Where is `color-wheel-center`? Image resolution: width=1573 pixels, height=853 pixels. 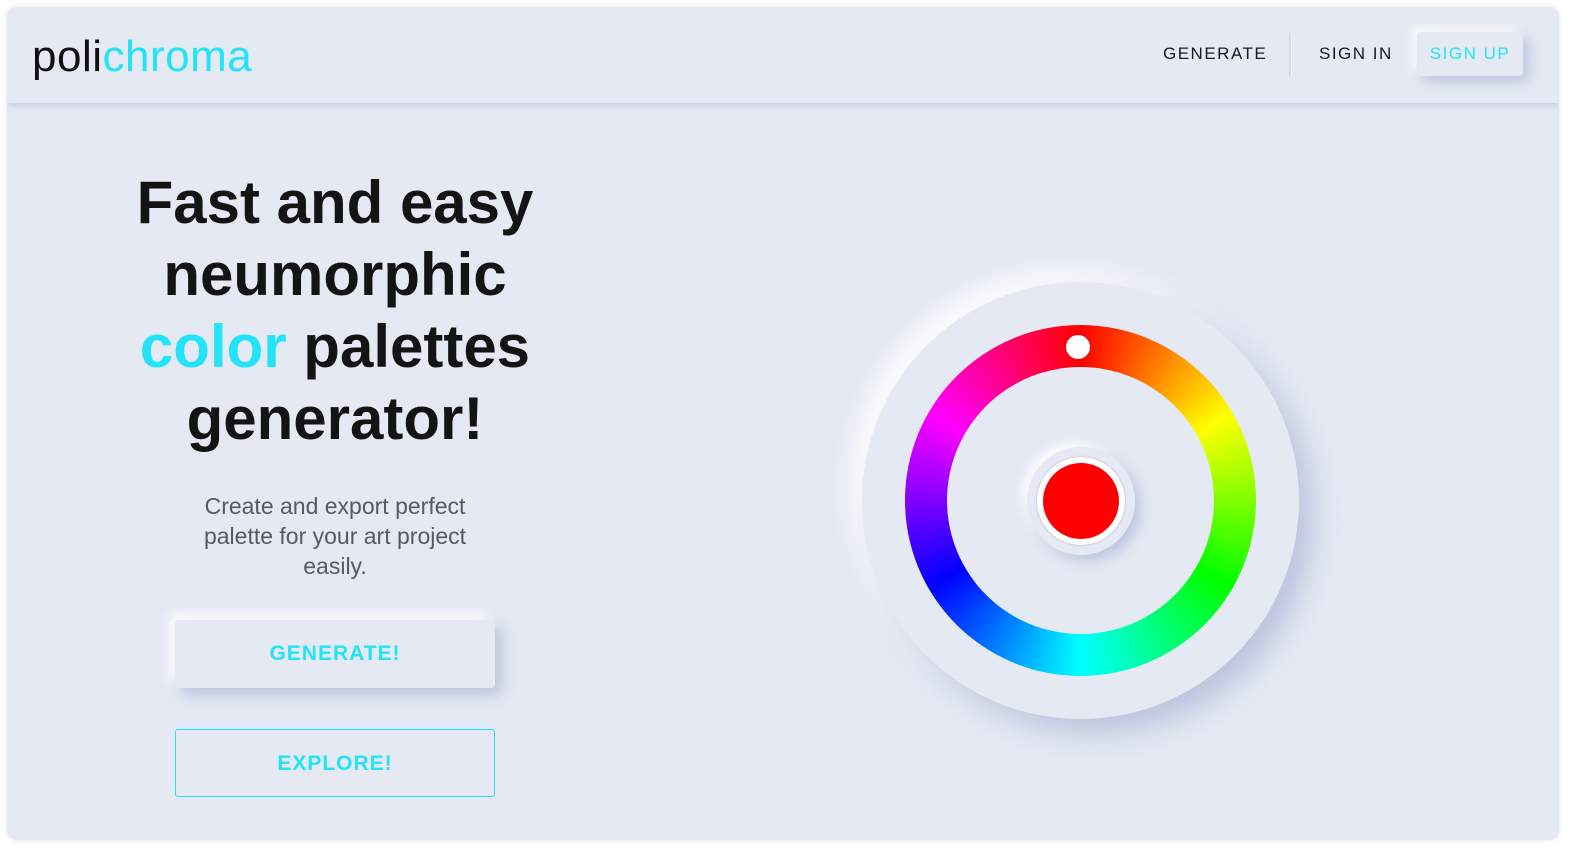 color-wheel-center is located at coordinates (1080, 500).